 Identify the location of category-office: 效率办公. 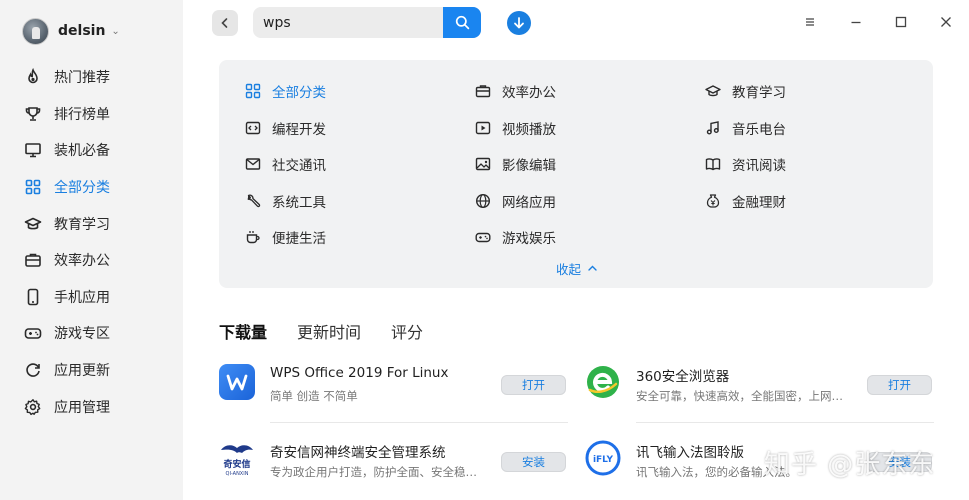
(515, 91).